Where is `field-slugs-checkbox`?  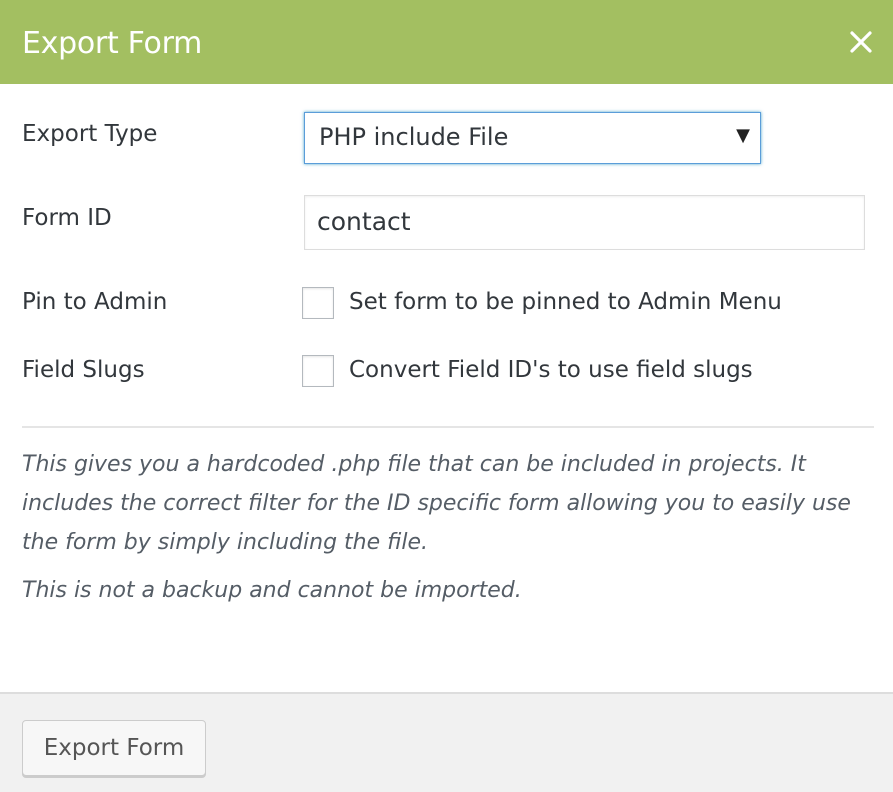 field-slugs-checkbox is located at coordinates (318, 371).